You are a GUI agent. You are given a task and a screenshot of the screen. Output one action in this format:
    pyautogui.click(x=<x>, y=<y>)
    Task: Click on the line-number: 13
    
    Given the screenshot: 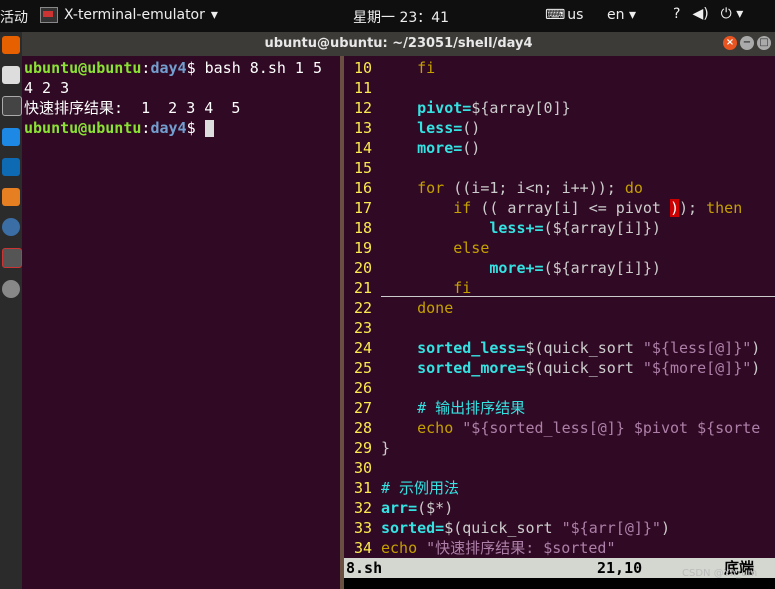 What is the action you would take?
    pyautogui.click(x=362, y=128)
    